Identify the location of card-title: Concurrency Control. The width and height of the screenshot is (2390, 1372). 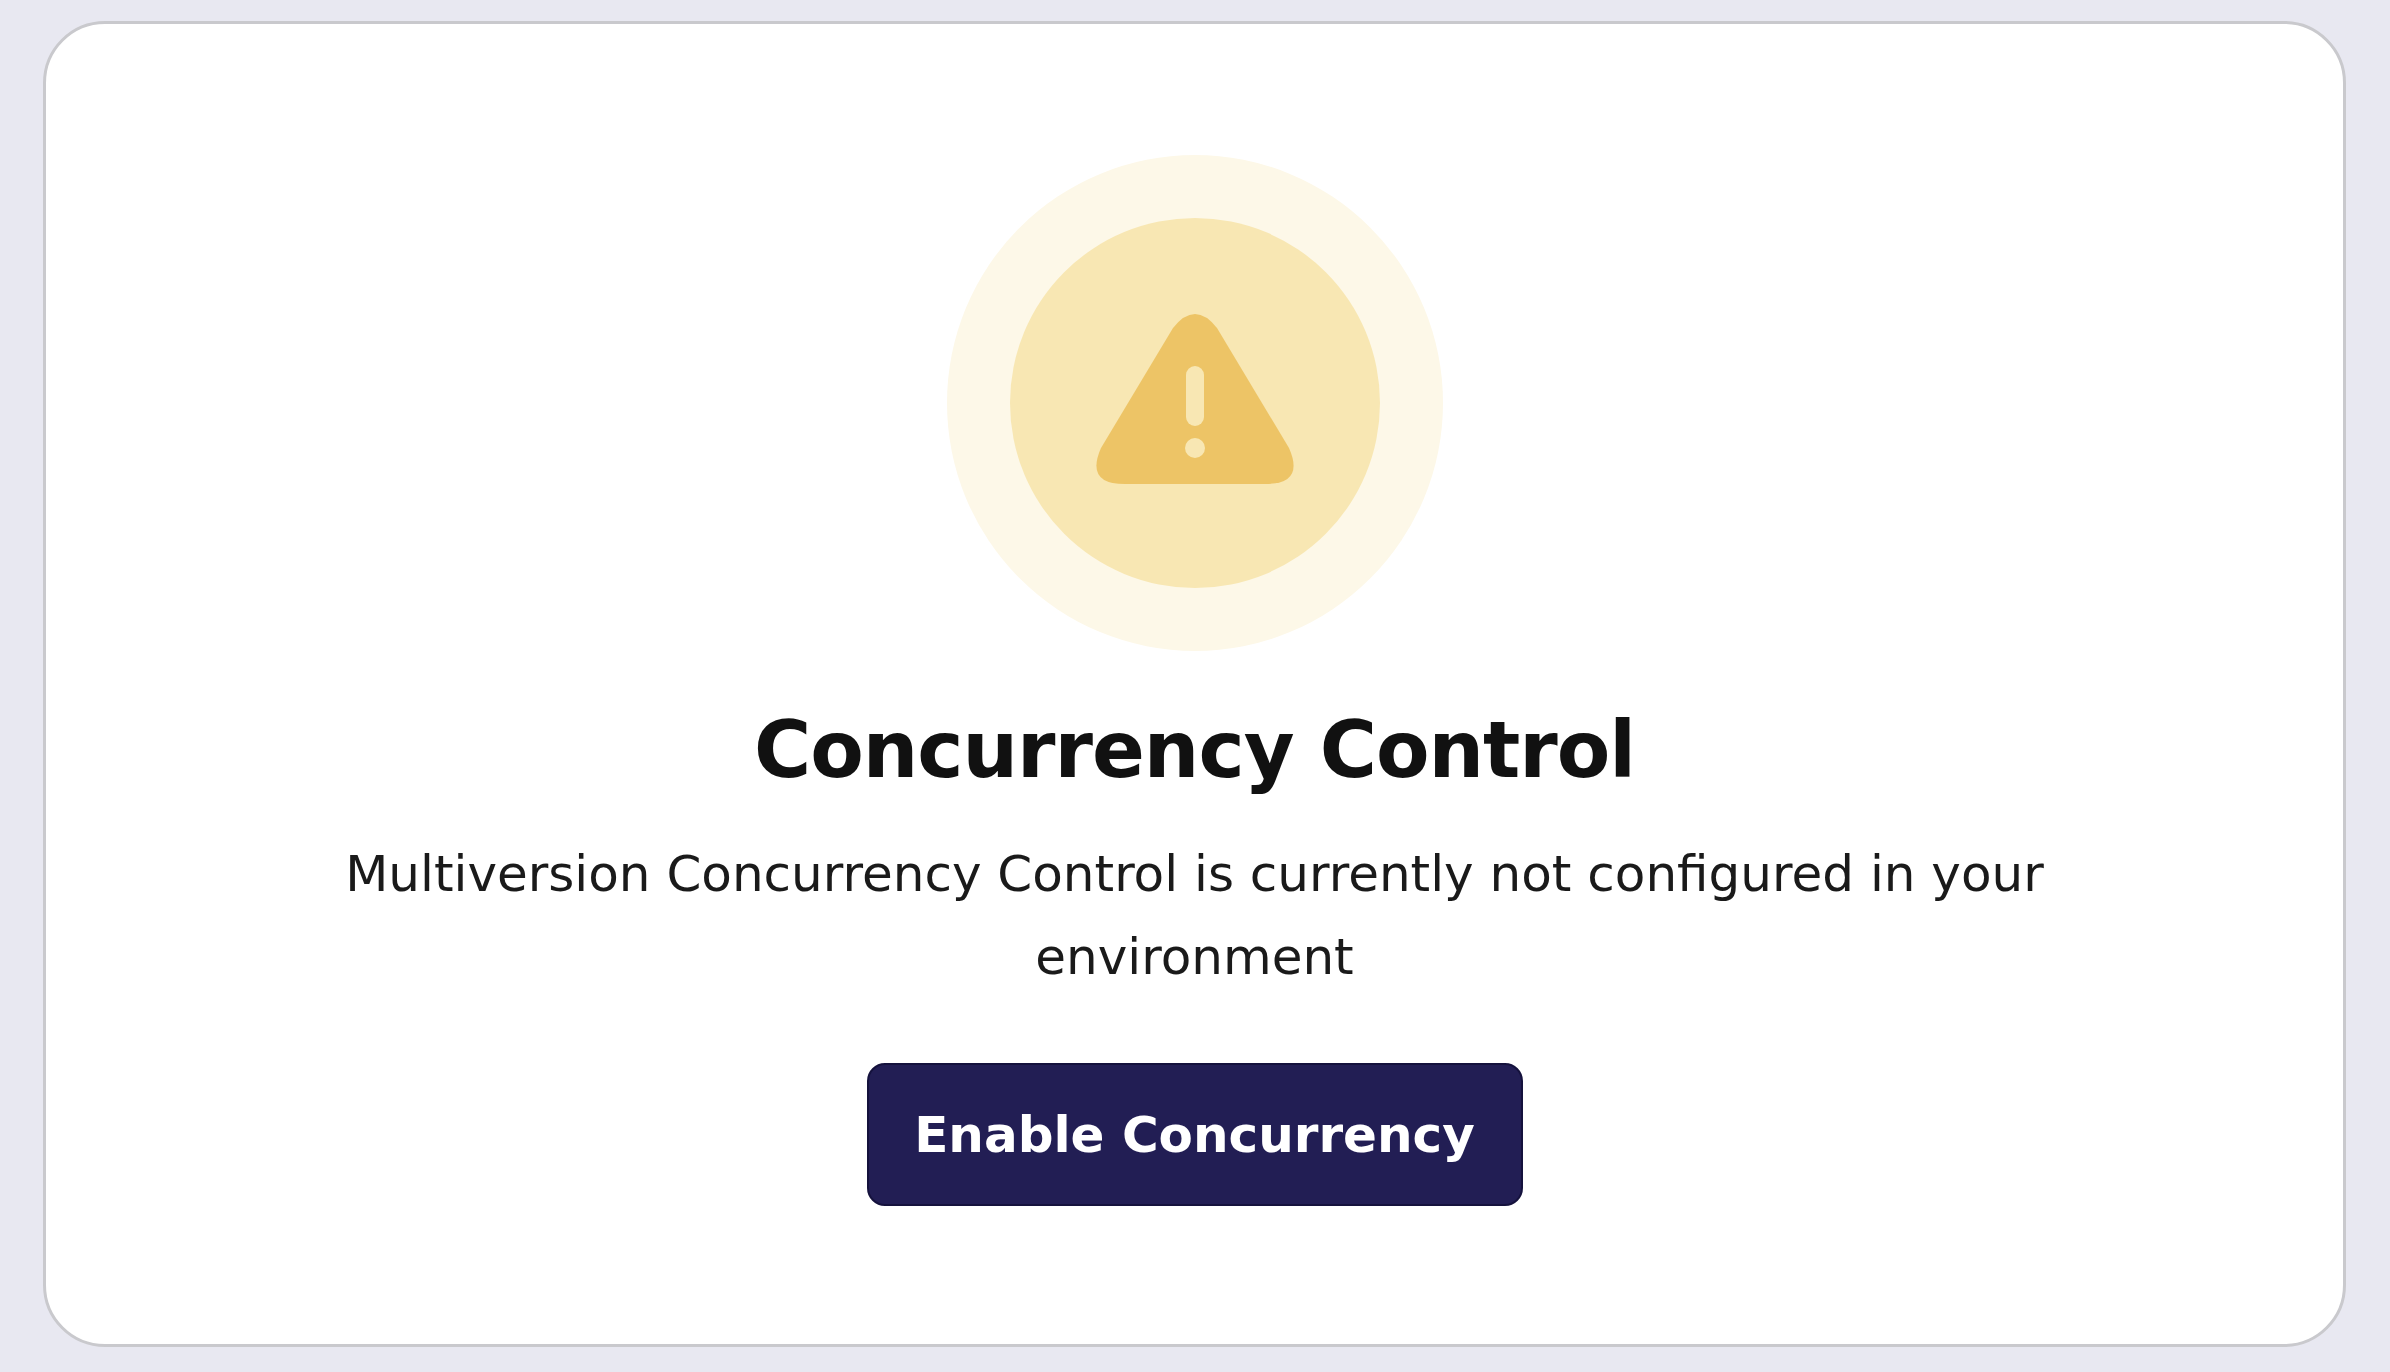
(1194, 750).